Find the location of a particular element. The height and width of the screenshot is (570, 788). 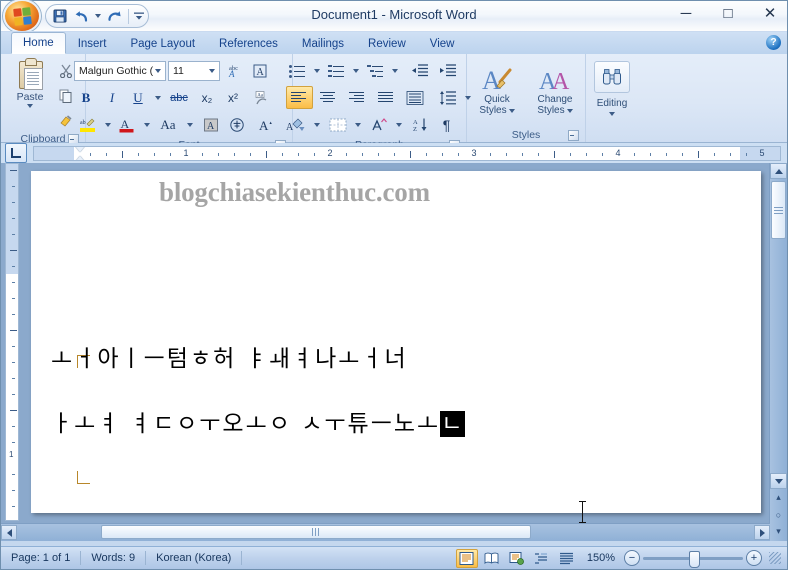

multilevel-list-dropdown is located at coordinates (395, 70).